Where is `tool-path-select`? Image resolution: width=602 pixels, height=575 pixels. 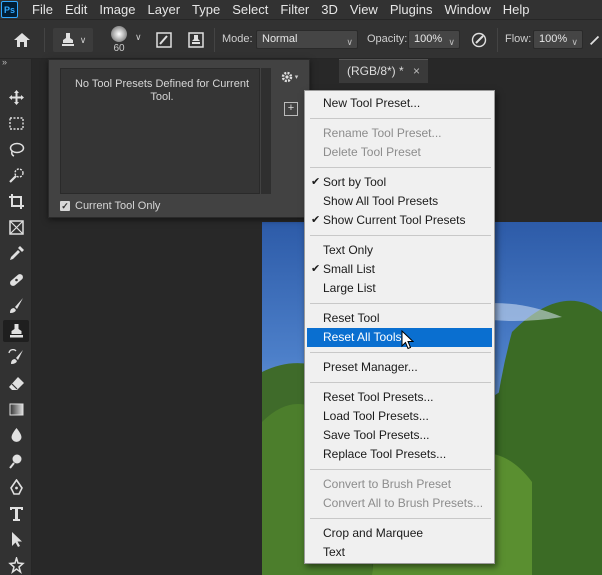
tool-path-select is located at coordinates (16, 539).